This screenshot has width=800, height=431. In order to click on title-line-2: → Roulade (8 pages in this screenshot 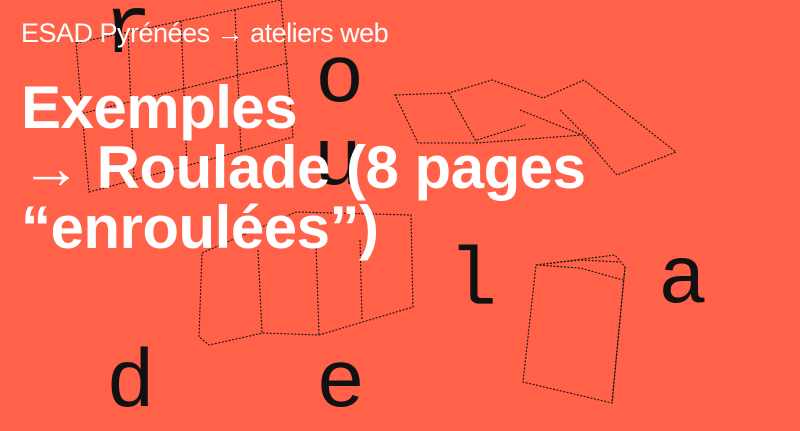, I will do `click(303, 167)`.